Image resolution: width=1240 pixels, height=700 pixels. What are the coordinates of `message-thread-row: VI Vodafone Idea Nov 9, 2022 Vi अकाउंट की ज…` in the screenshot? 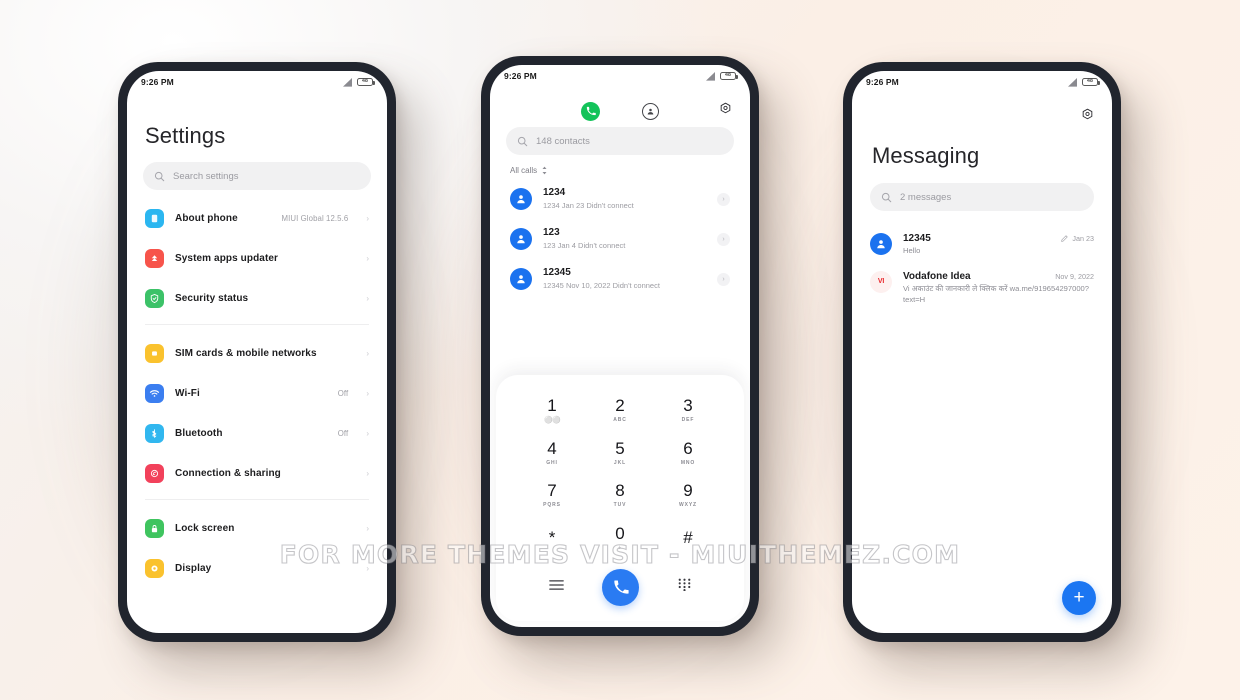 It's located at (982, 285).